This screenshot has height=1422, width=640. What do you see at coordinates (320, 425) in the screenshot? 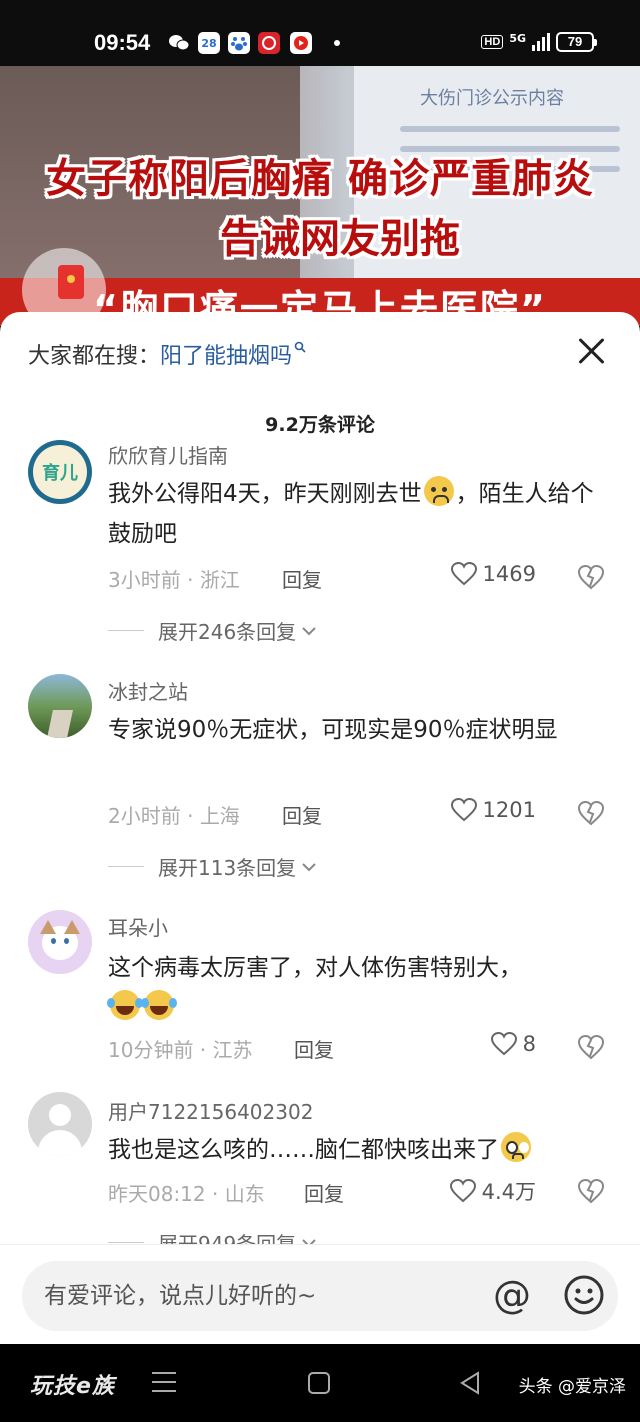
I see `comment-count: 9.2万条评论` at bounding box center [320, 425].